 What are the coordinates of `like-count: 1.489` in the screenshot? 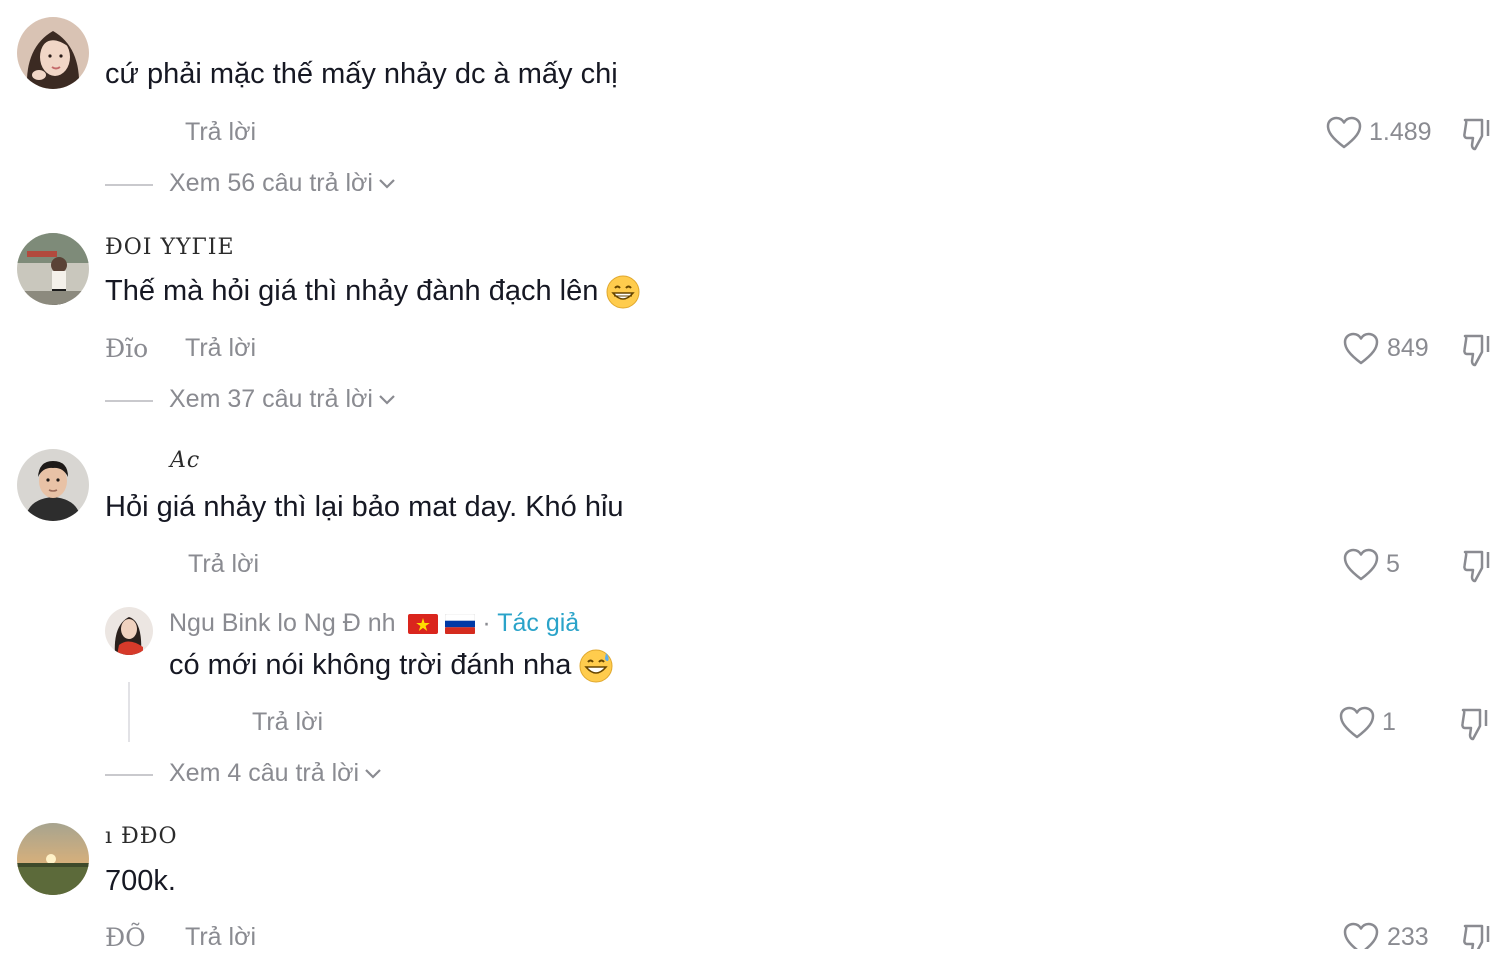 It's located at (1400, 132).